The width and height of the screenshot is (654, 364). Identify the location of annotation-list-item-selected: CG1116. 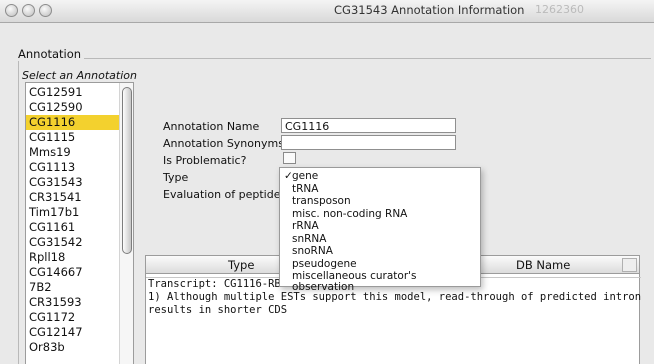
(73, 122).